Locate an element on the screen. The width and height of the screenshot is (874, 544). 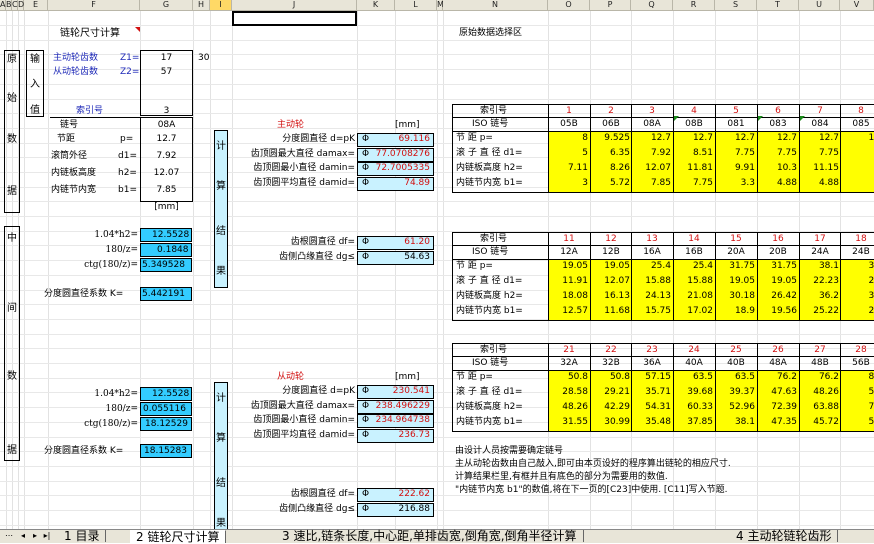
column-header: H is located at coordinates (201, 5).